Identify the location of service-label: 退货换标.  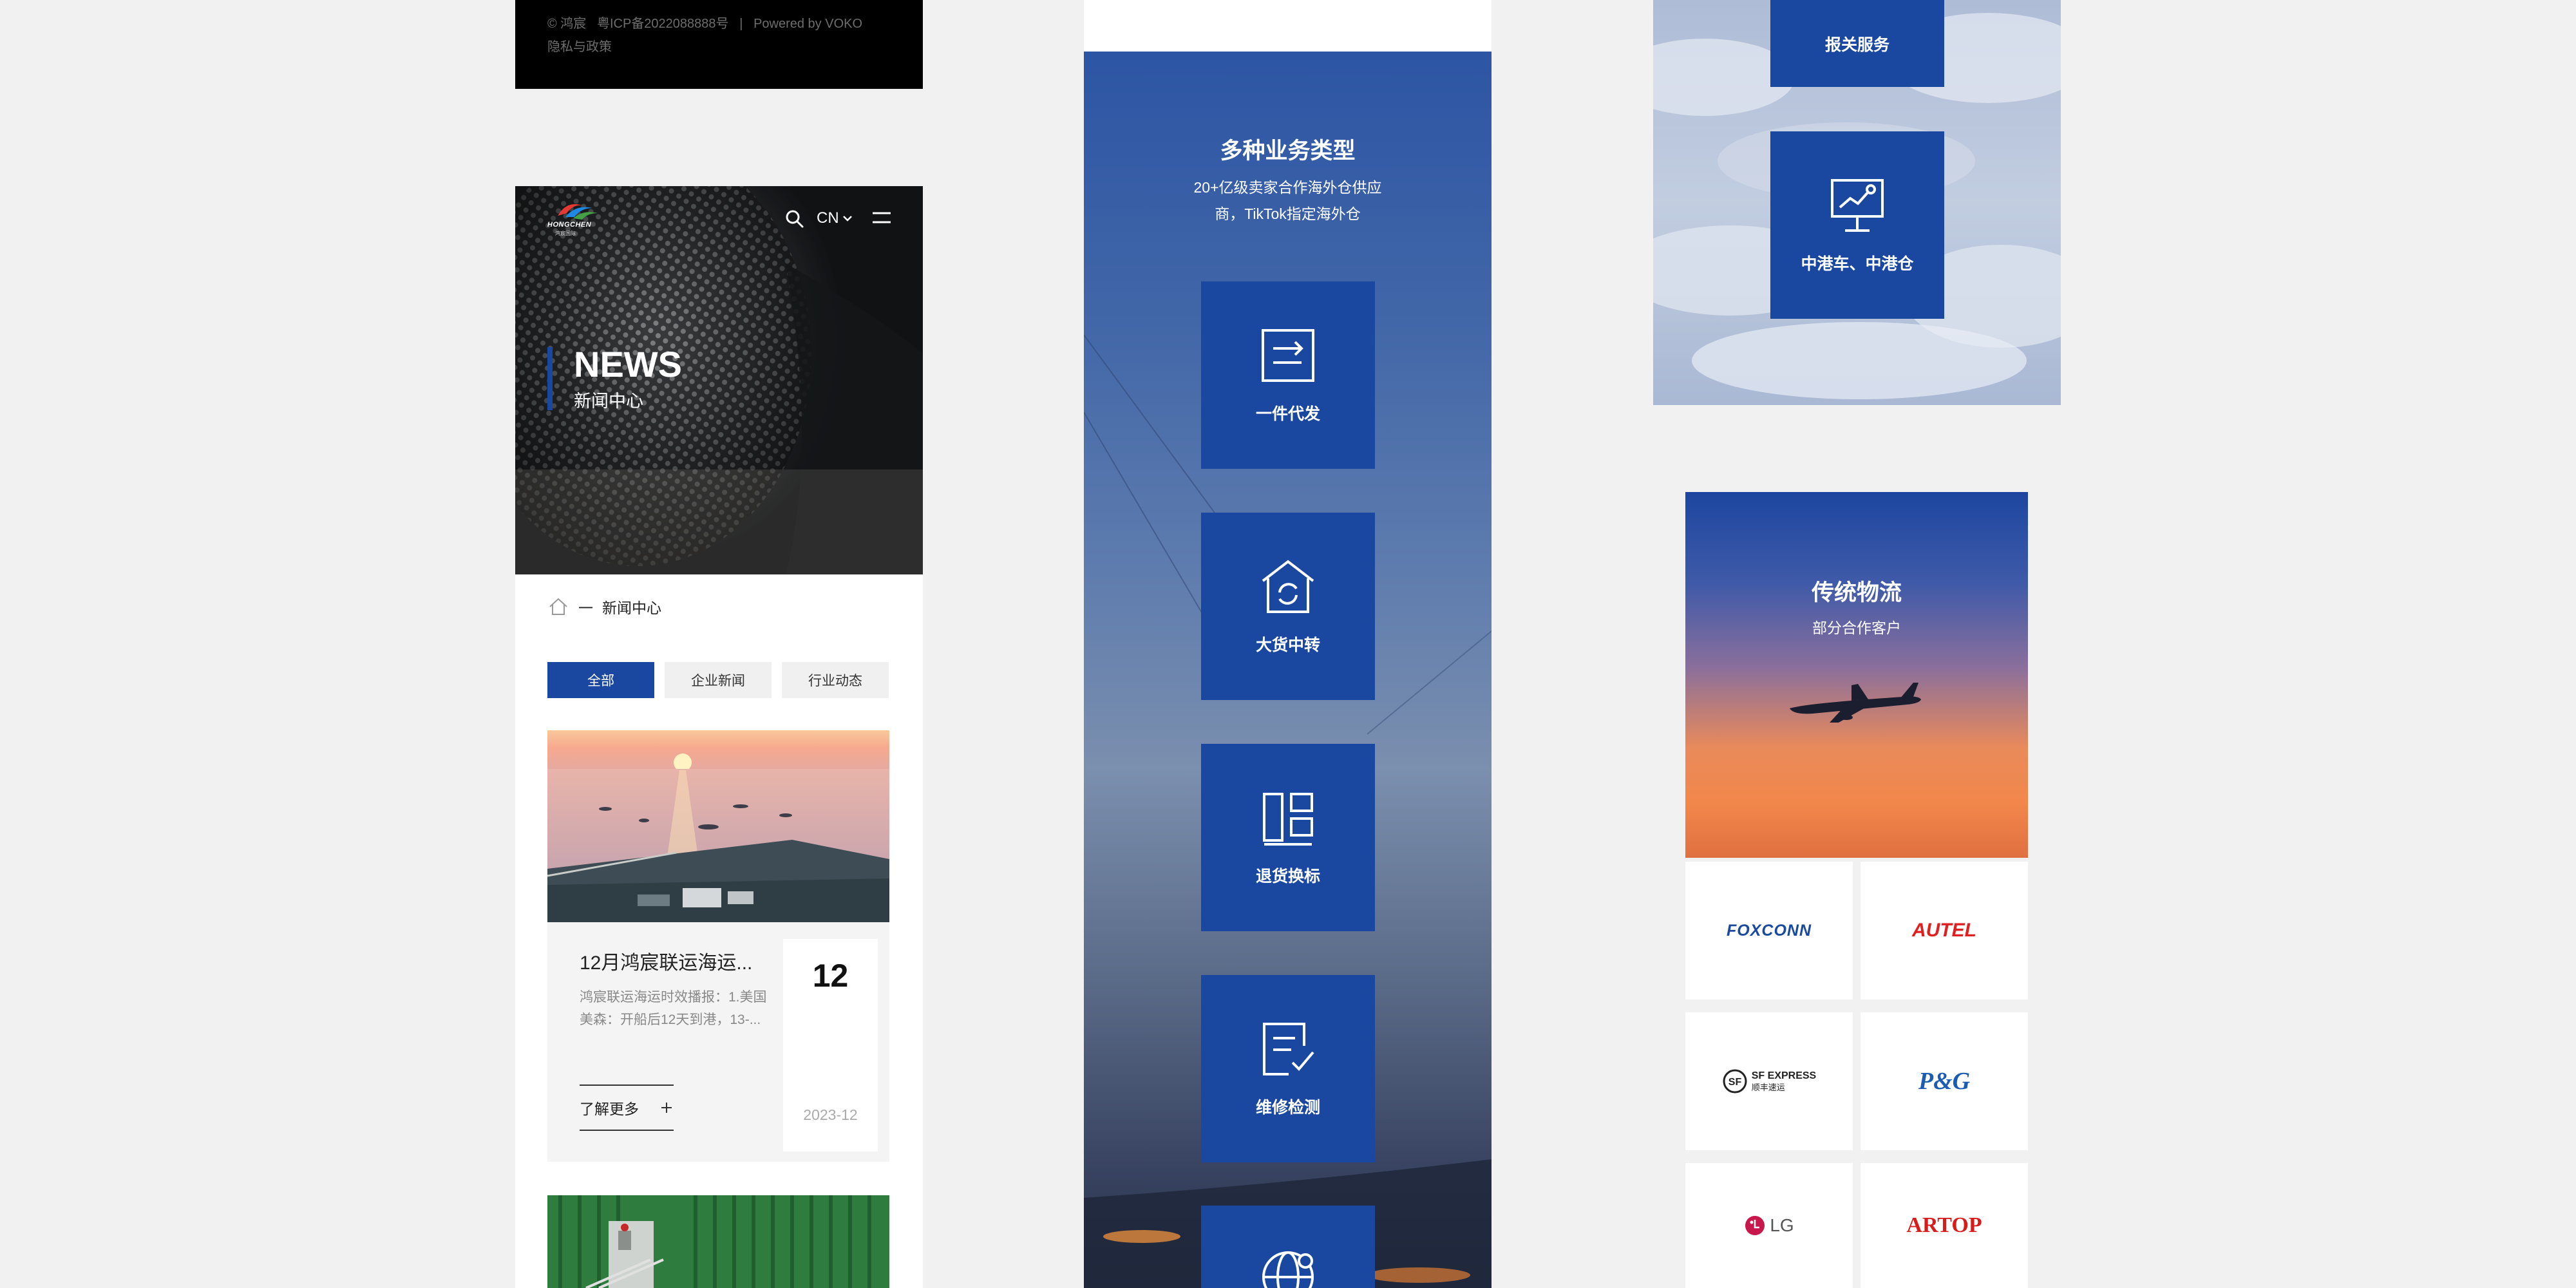
(1287, 877).